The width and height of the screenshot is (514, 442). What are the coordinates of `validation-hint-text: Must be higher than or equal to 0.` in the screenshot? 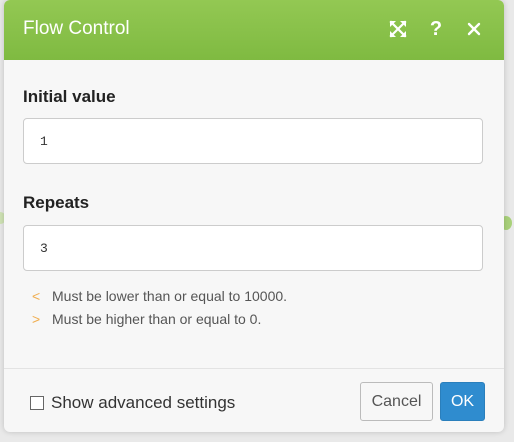 It's located at (157, 319).